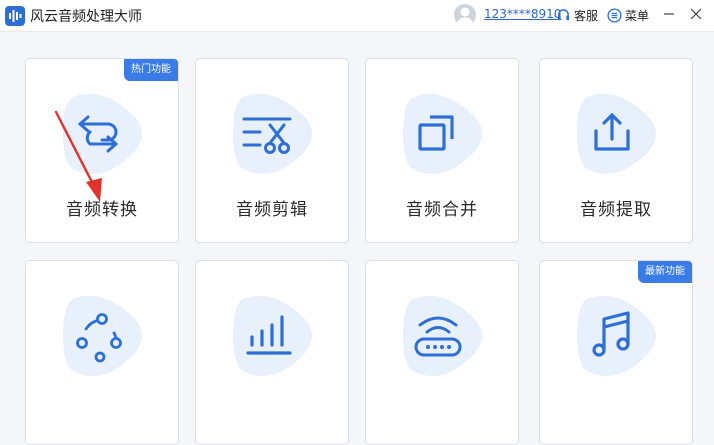 The height and width of the screenshot is (445, 714). I want to click on card-label: 音频提取, so click(616, 210).